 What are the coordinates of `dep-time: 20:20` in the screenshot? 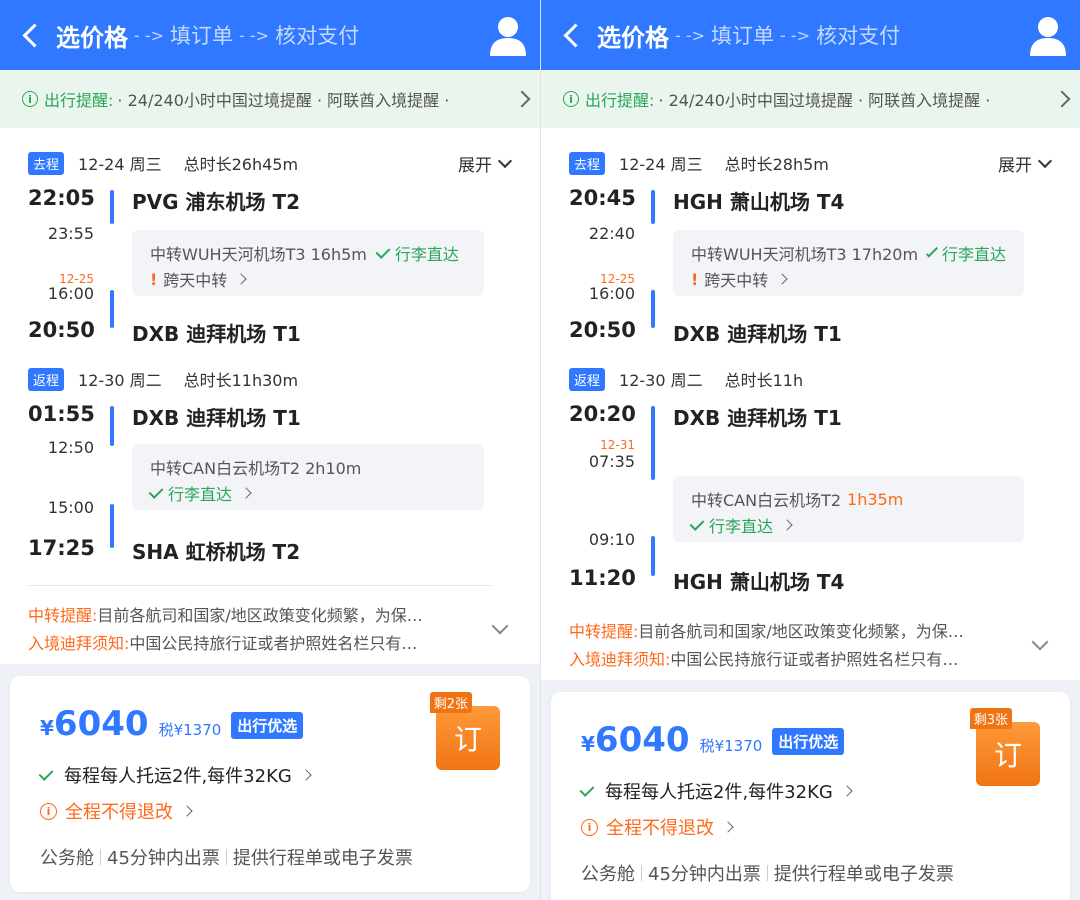 It's located at (602, 414).